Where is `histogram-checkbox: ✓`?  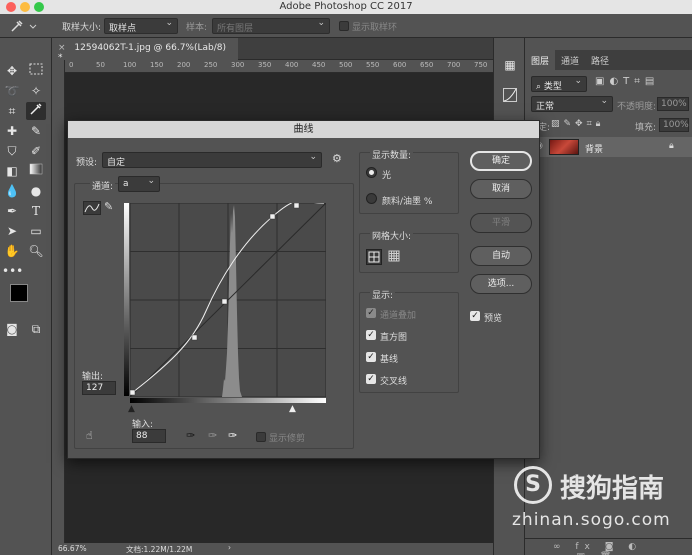 histogram-checkbox: ✓ is located at coordinates (371, 335).